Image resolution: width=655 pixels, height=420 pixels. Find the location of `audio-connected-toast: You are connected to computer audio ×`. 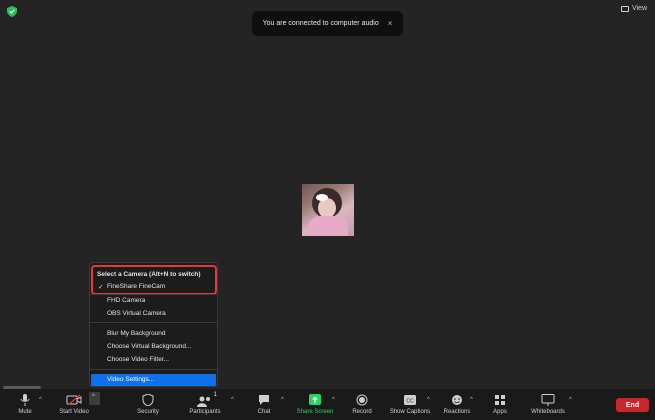

audio-connected-toast: You are connected to computer audio × is located at coordinates (327, 23).